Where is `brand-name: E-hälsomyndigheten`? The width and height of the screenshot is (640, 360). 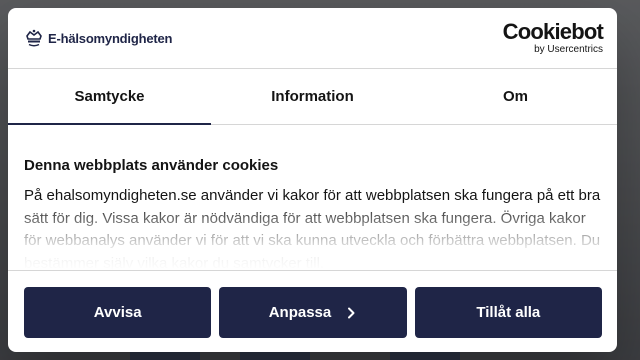
brand-name: E-hälsomyndigheten is located at coordinates (110, 38).